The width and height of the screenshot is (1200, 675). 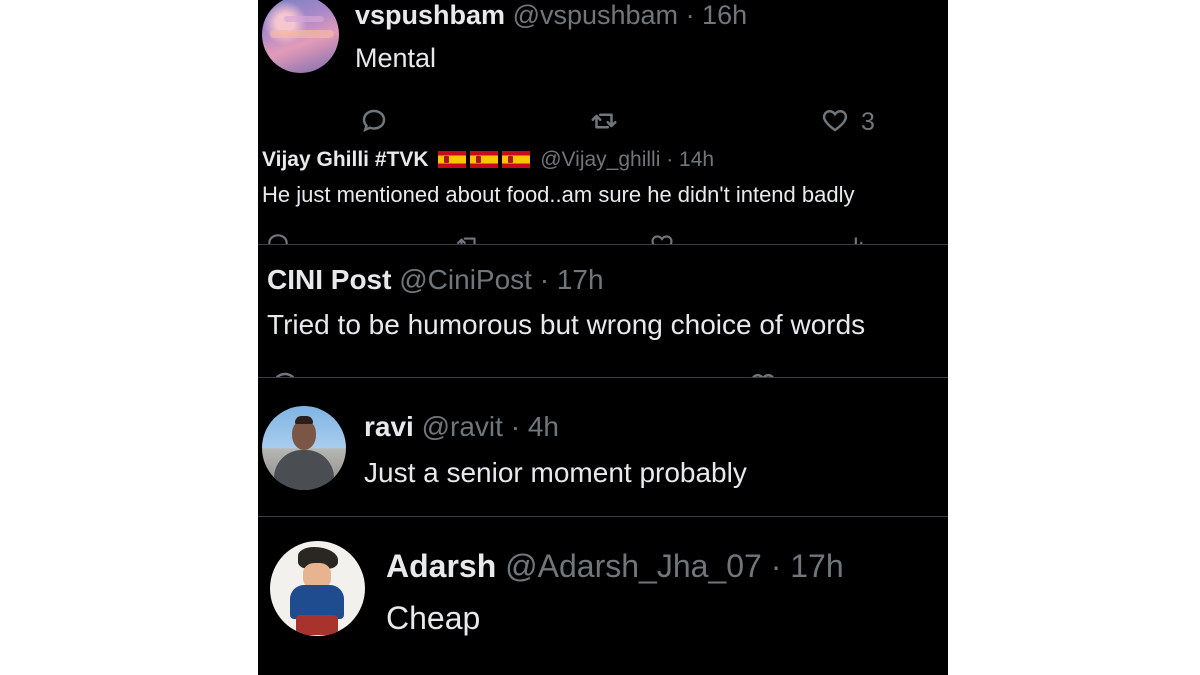 I want to click on user-handle: @ravit, so click(x=462, y=426).